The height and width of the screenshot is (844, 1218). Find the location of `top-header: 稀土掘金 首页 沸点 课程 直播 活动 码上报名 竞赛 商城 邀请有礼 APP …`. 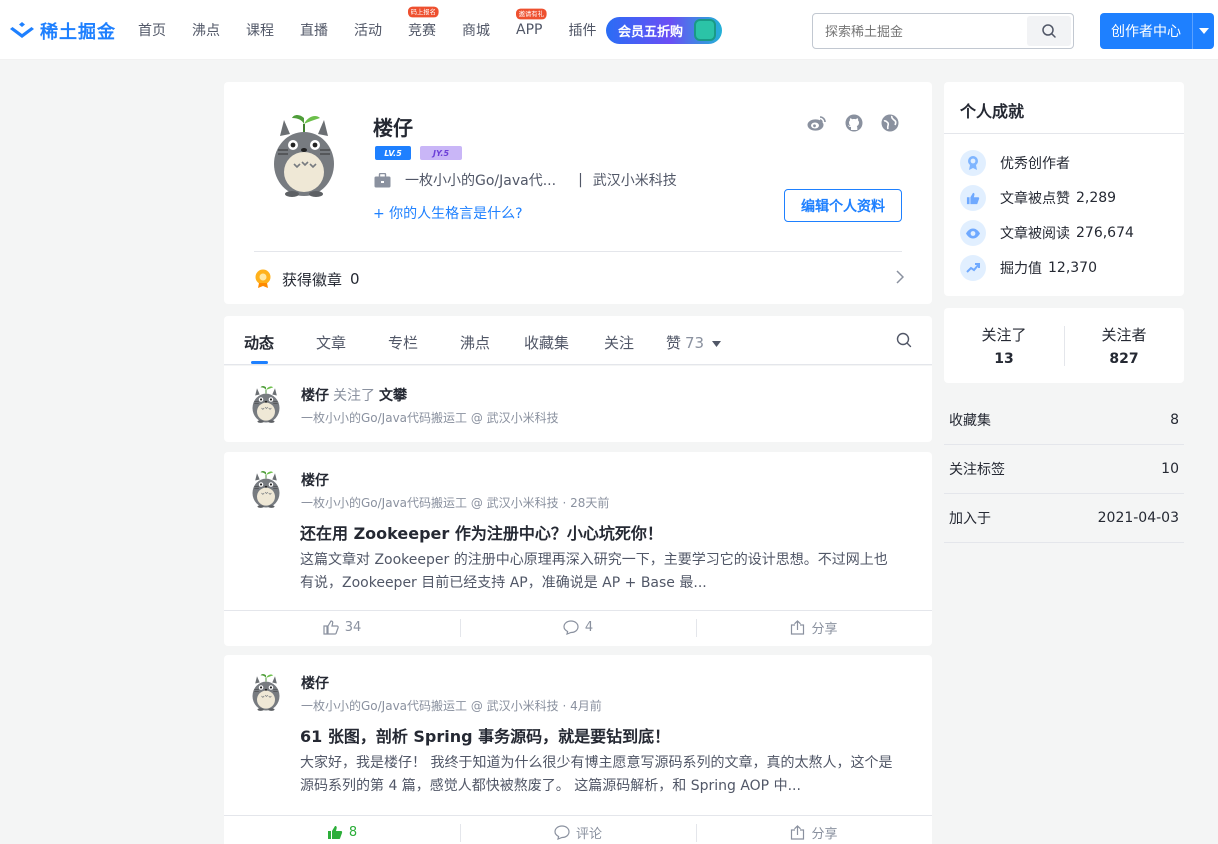

top-header: 稀土掘金 首页 沸点 课程 直播 活动 码上报名 竞赛 商城 邀请有礼 APP … is located at coordinates (609, 30).